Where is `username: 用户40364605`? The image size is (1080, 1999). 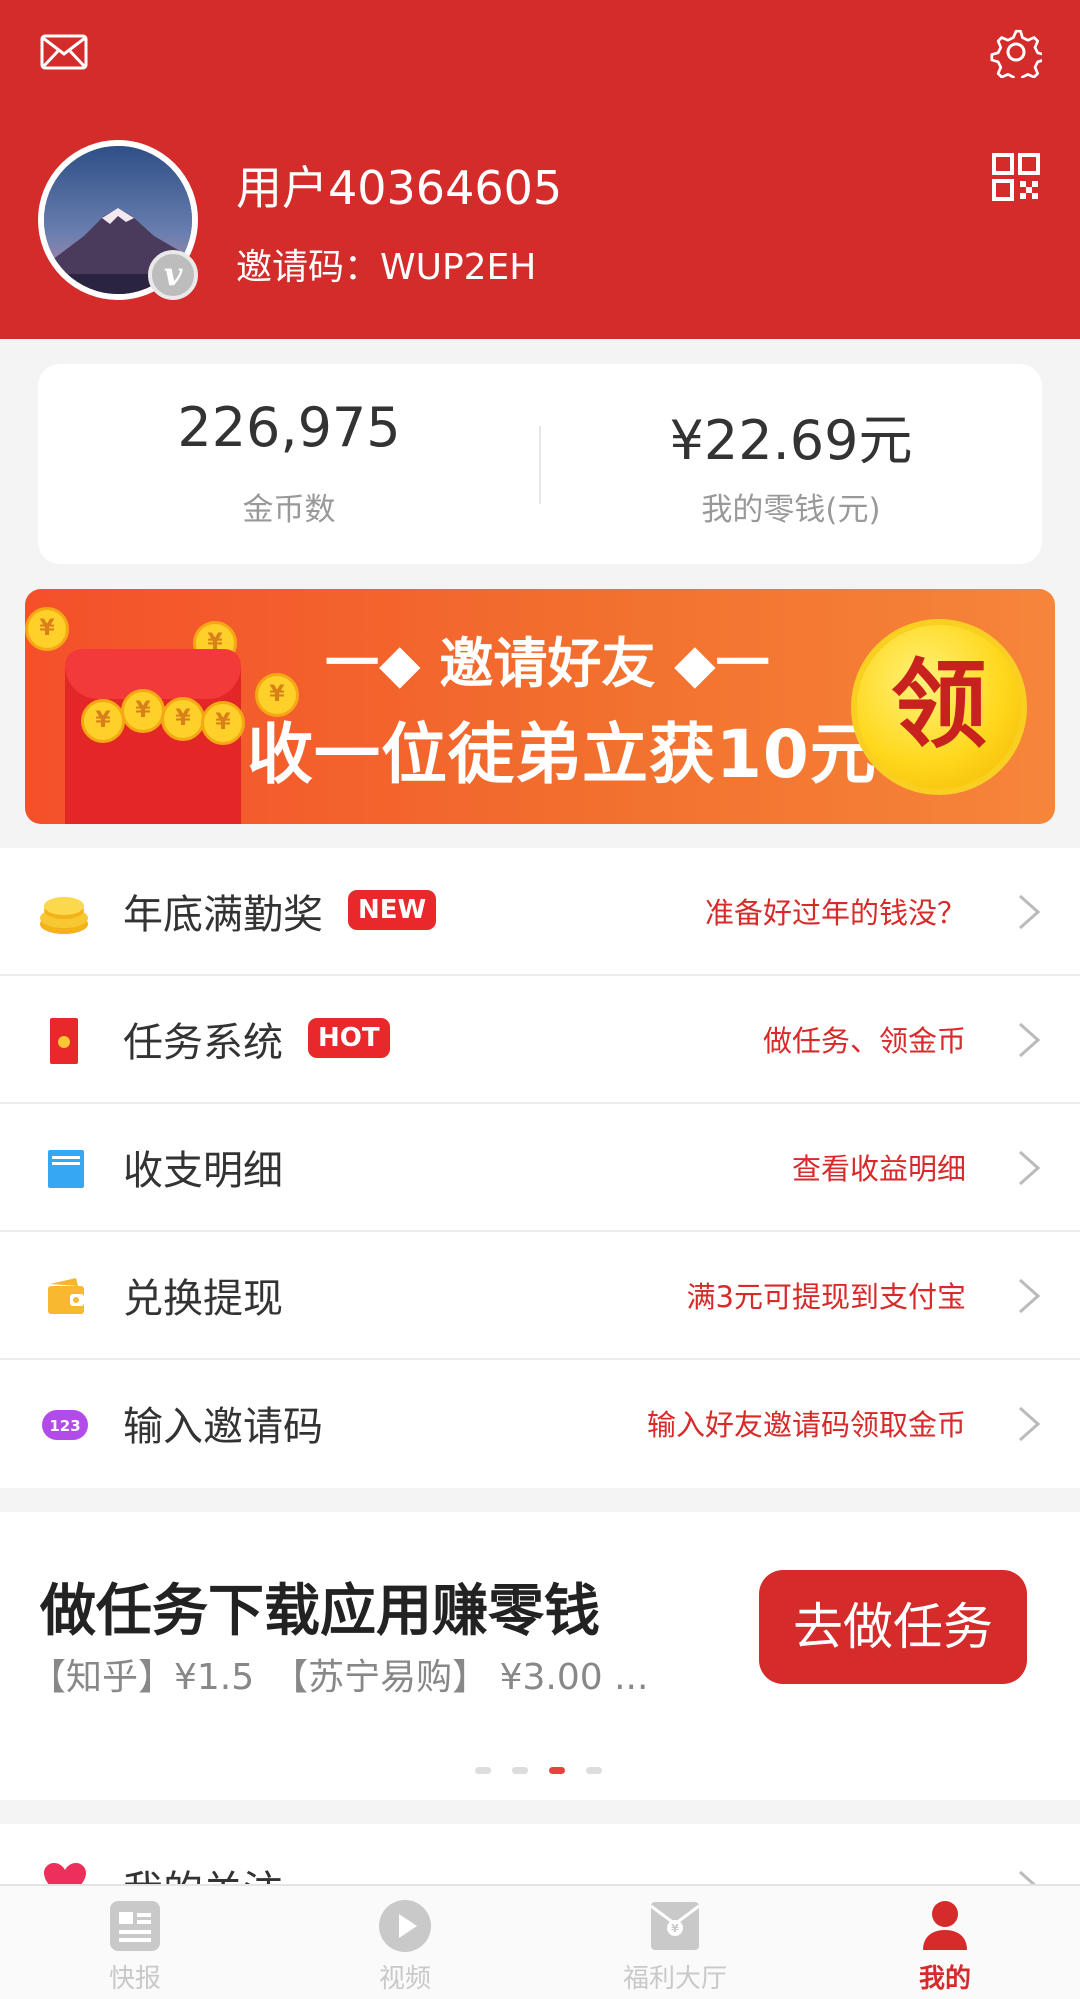 username: 用户40364605 is located at coordinates (399, 188).